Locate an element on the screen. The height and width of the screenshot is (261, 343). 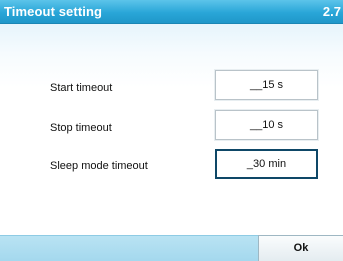
sleep-mode-timeout-label: Sleep mode timeout is located at coordinates (99, 166).